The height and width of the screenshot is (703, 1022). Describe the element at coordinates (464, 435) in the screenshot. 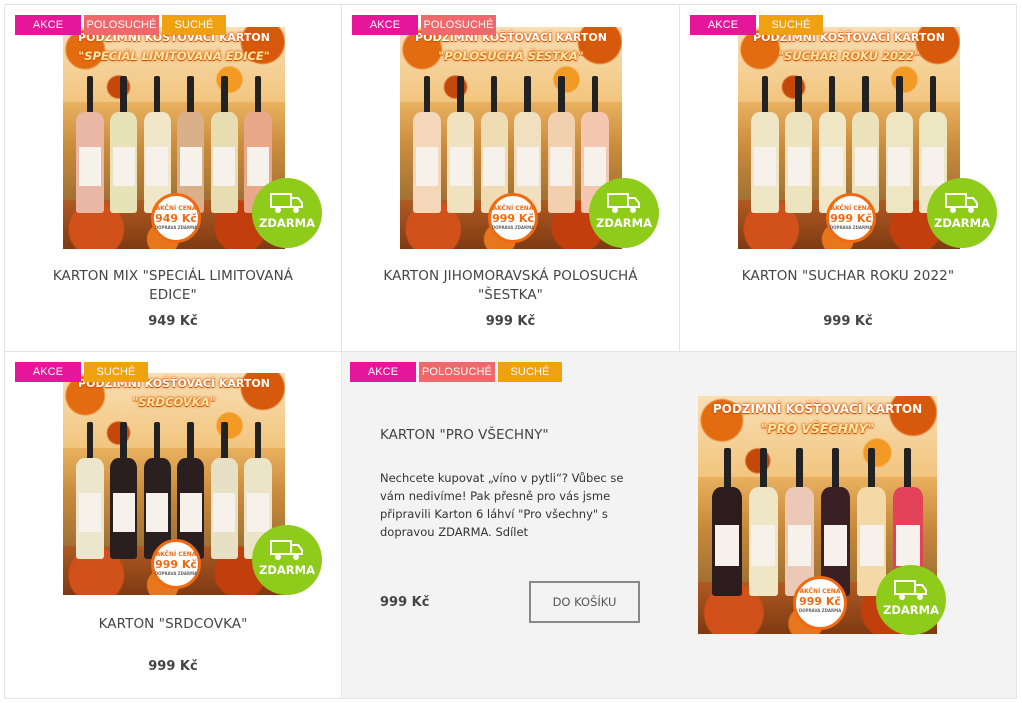

I see `product-title: KARTON "PRO VŠECHNY"` at that location.